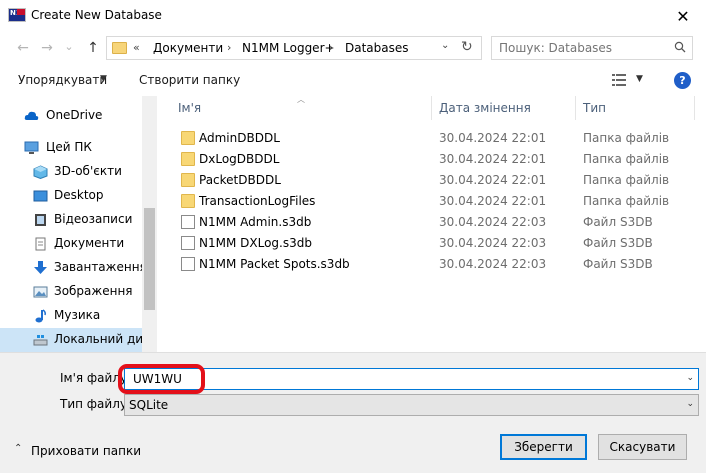  What do you see at coordinates (71, 316) in the screenshot?
I see `sidebar-item-music: Музика` at bounding box center [71, 316].